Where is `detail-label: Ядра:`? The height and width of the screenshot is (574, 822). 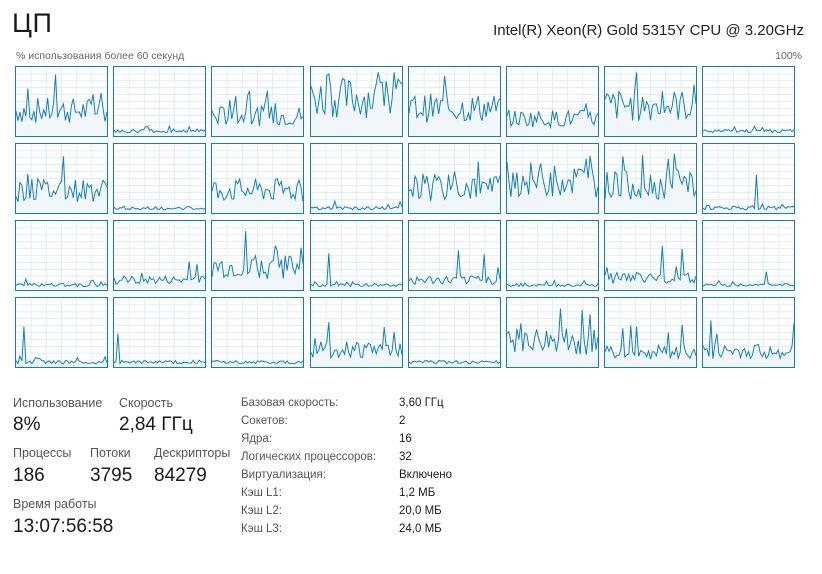
detail-label: Ядра: is located at coordinates (257, 439).